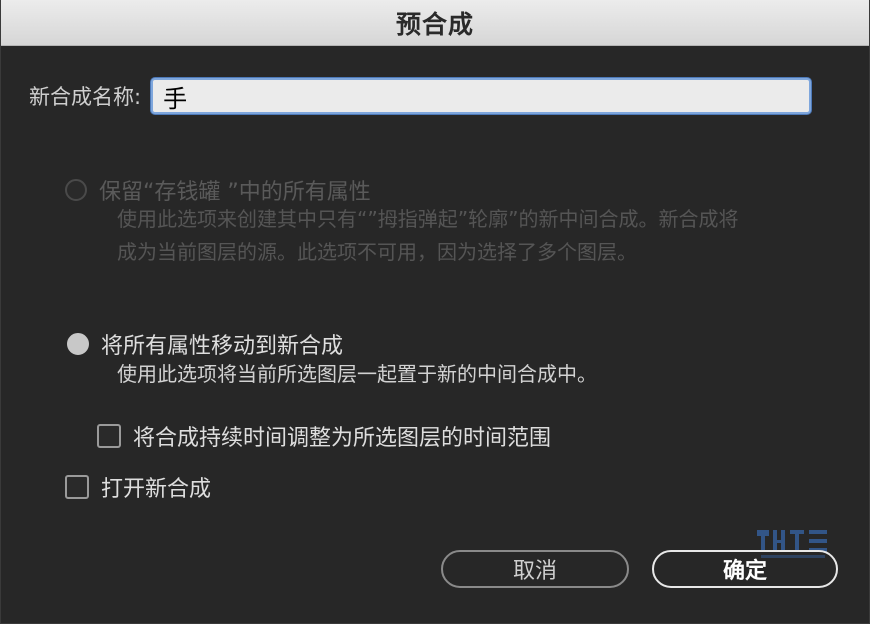  What do you see at coordinates (156, 487) in the screenshot?
I see `open-new-comp-label: 打开新合成` at bounding box center [156, 487].